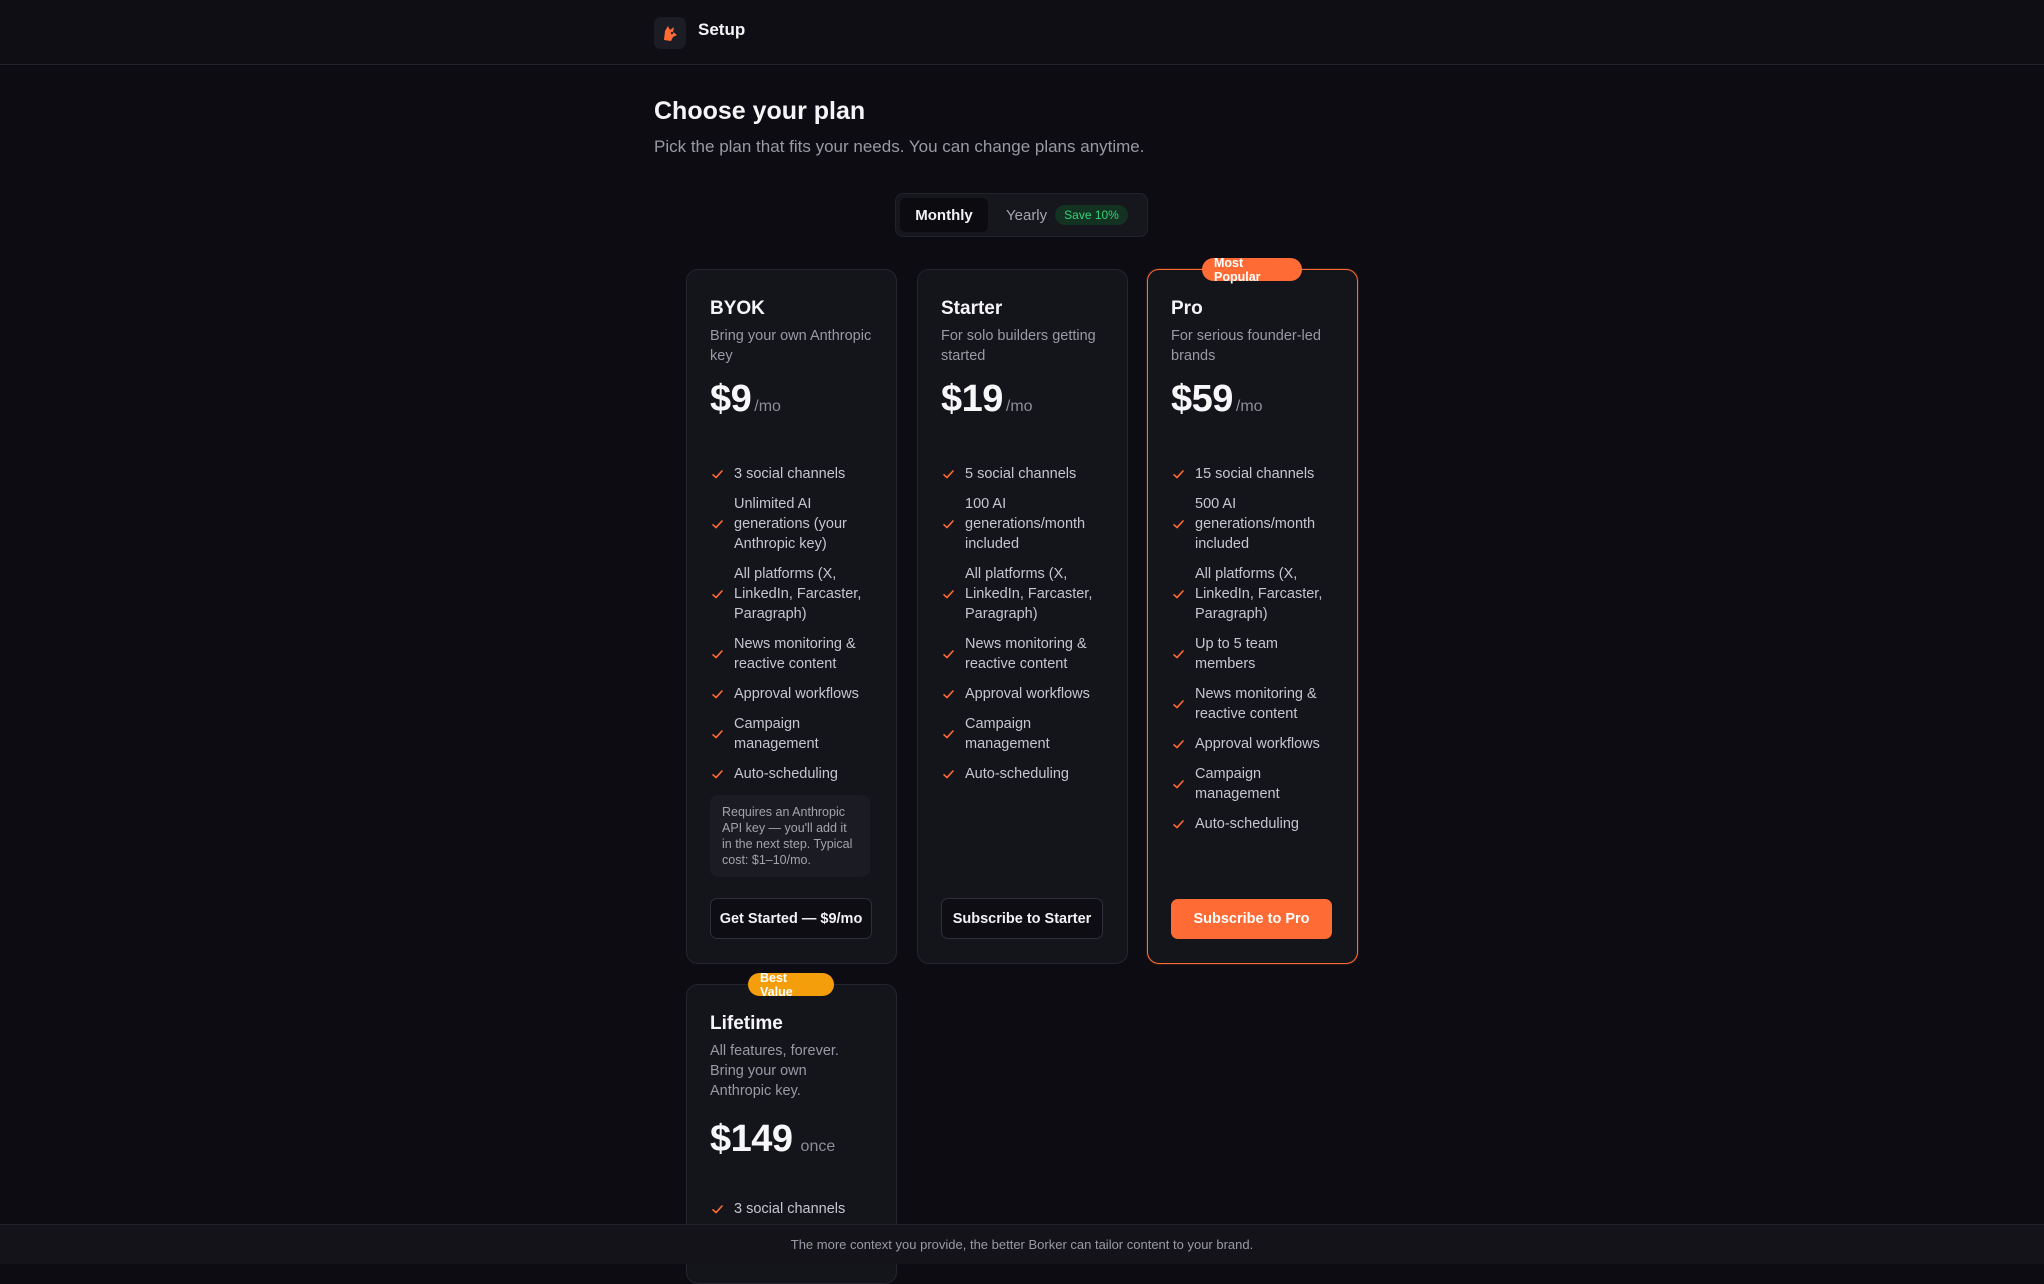 The height and width of the screenshot is (1284, 2044). I want to click on plan-price: $9 /mo, so click(745, 399).